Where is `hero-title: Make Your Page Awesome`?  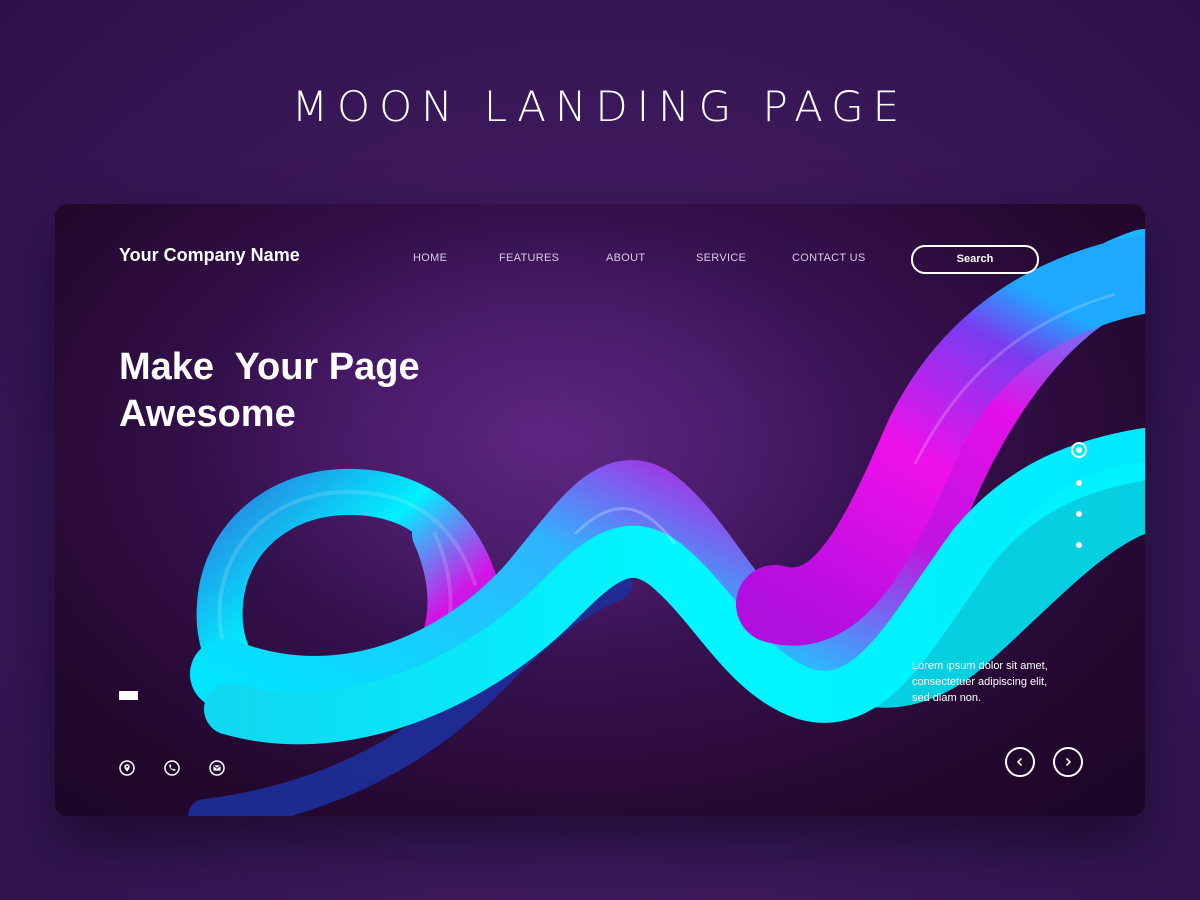 hero-title: Make Your Page Awesome is located at coordinates (269, 391).